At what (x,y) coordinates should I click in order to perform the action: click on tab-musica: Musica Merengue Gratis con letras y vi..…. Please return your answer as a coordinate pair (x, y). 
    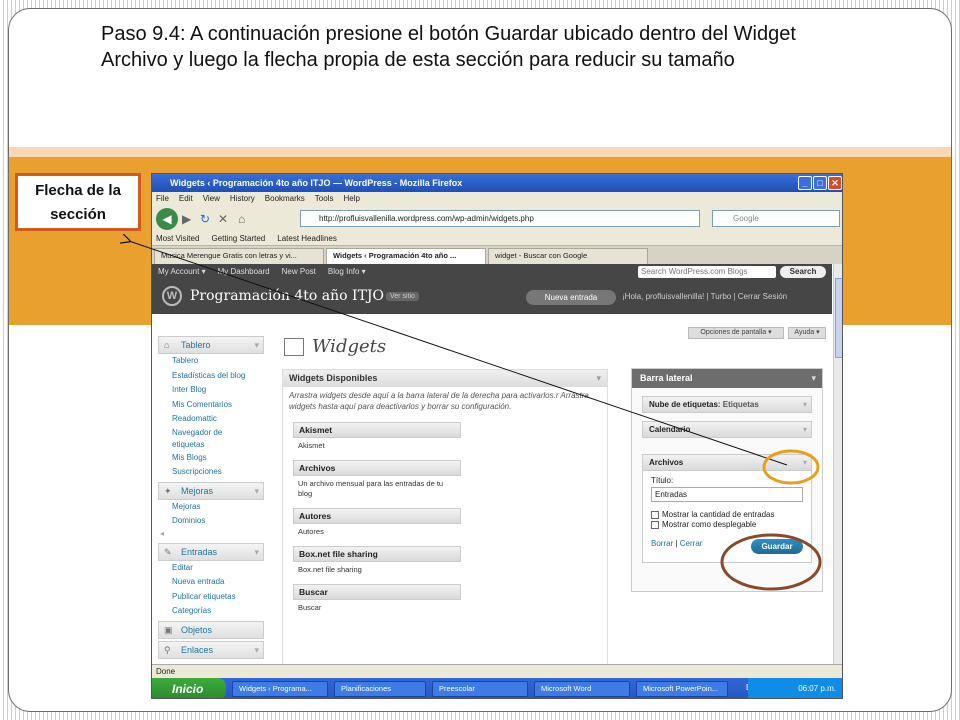
    Looking at the image, I should click on (239, 256).